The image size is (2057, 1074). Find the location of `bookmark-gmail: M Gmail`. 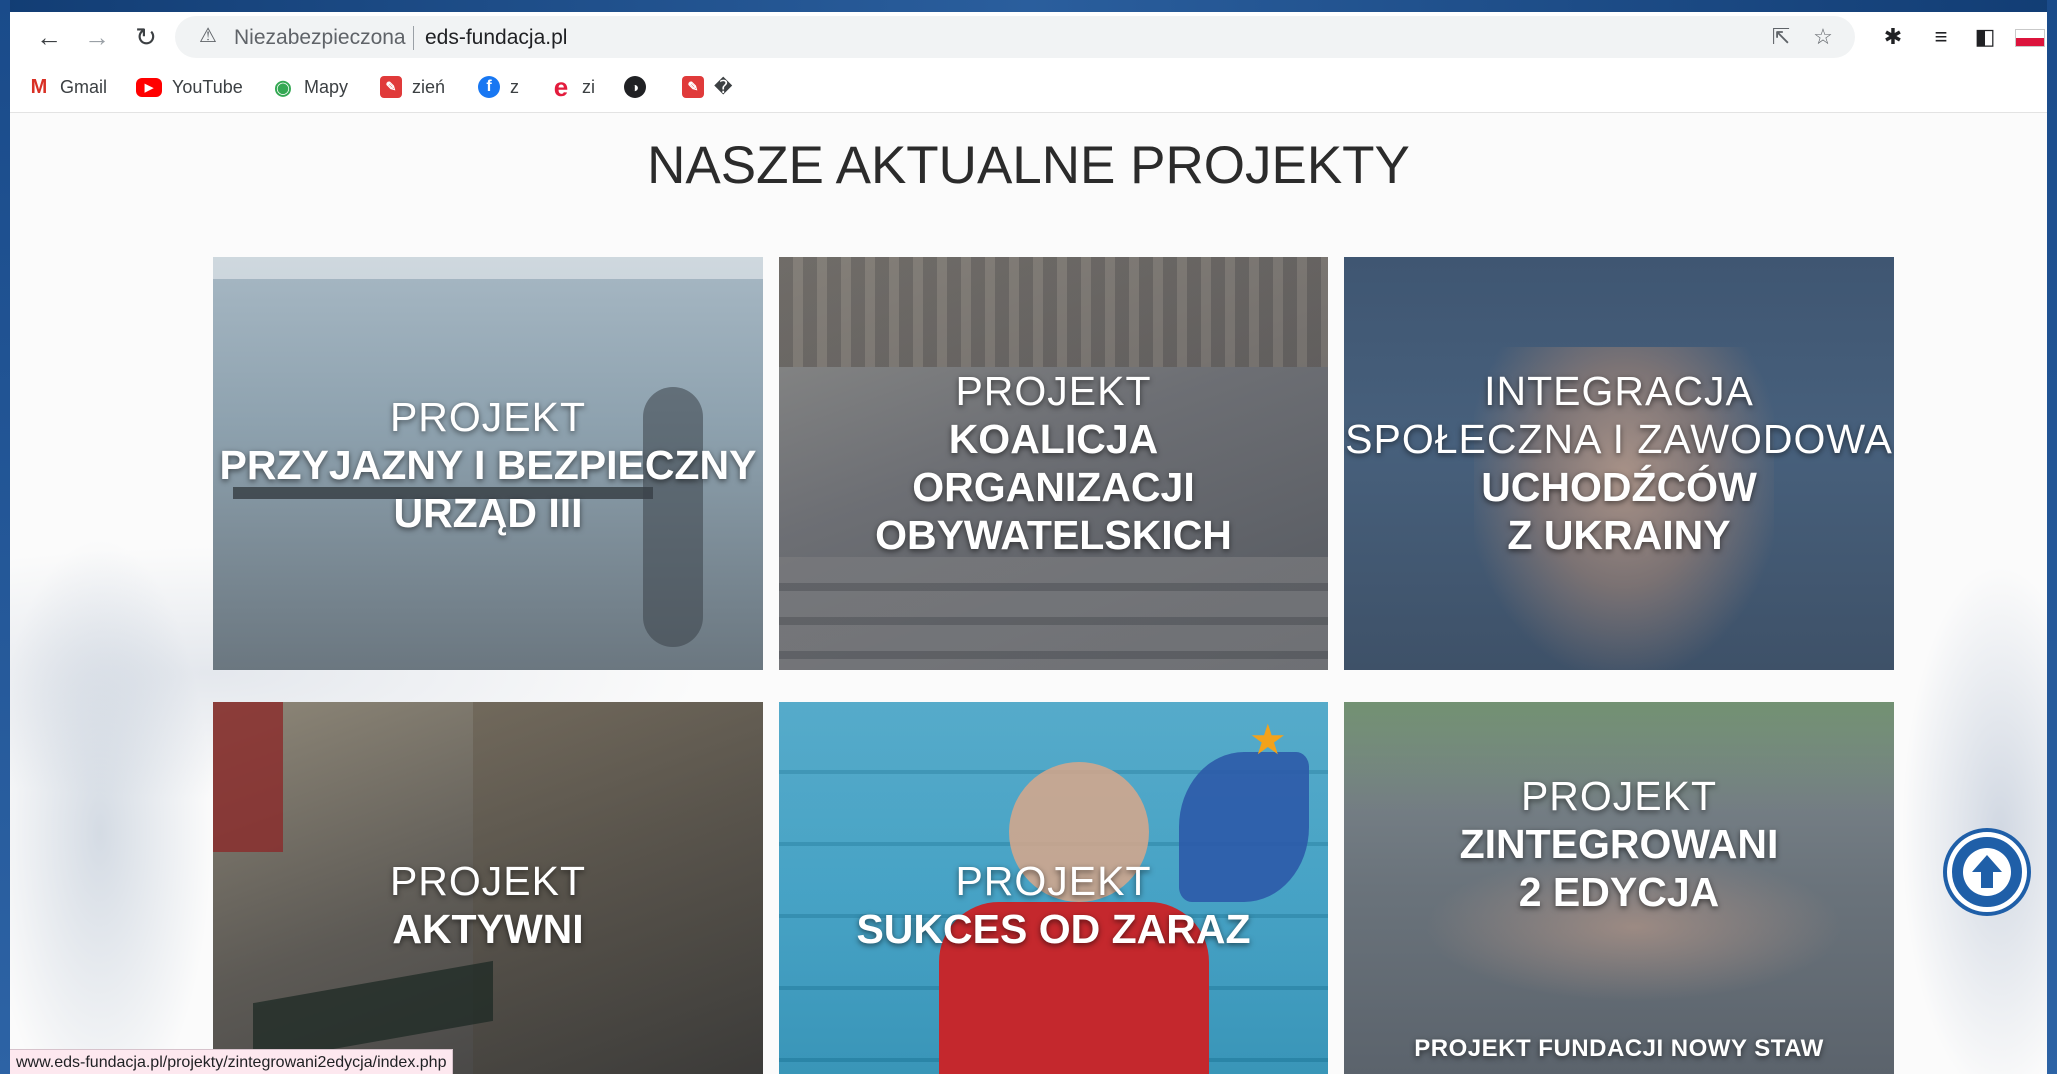

bookmark-gmail: M Gmail is located at coordinates (67, 87).